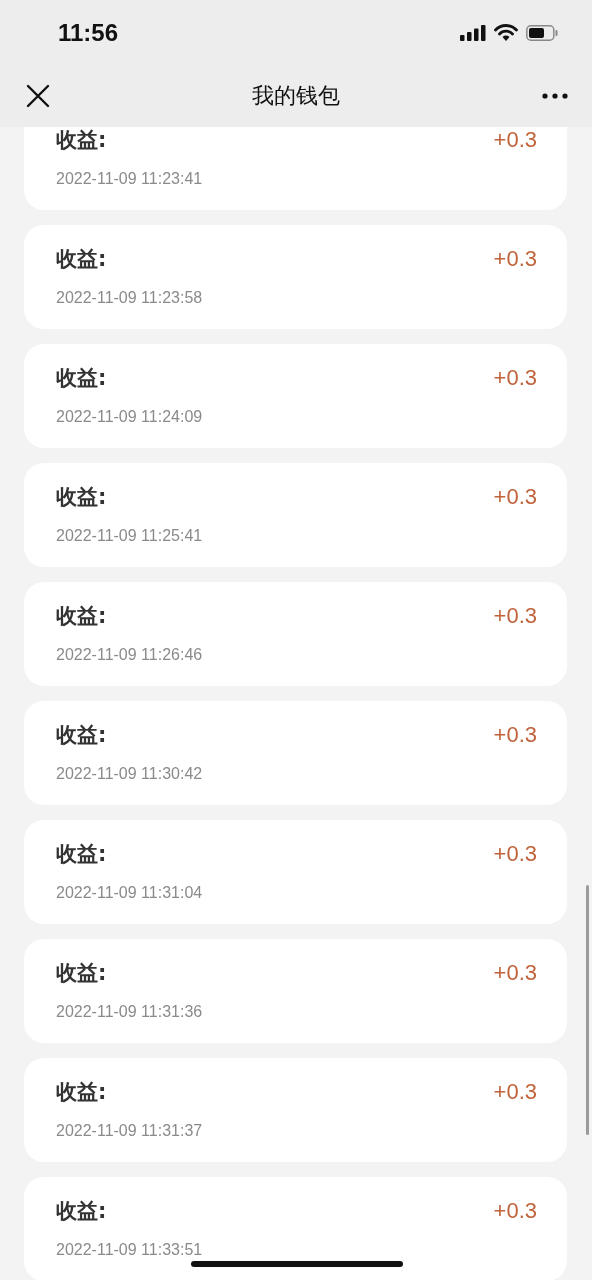 The height and width of the screenshot is (1280, 592). What do you see at coordinates (130, 1131) in the screenshot?
I see `record-time: 2022-11-09 11:31:37` at bounding box center [130, 1131].